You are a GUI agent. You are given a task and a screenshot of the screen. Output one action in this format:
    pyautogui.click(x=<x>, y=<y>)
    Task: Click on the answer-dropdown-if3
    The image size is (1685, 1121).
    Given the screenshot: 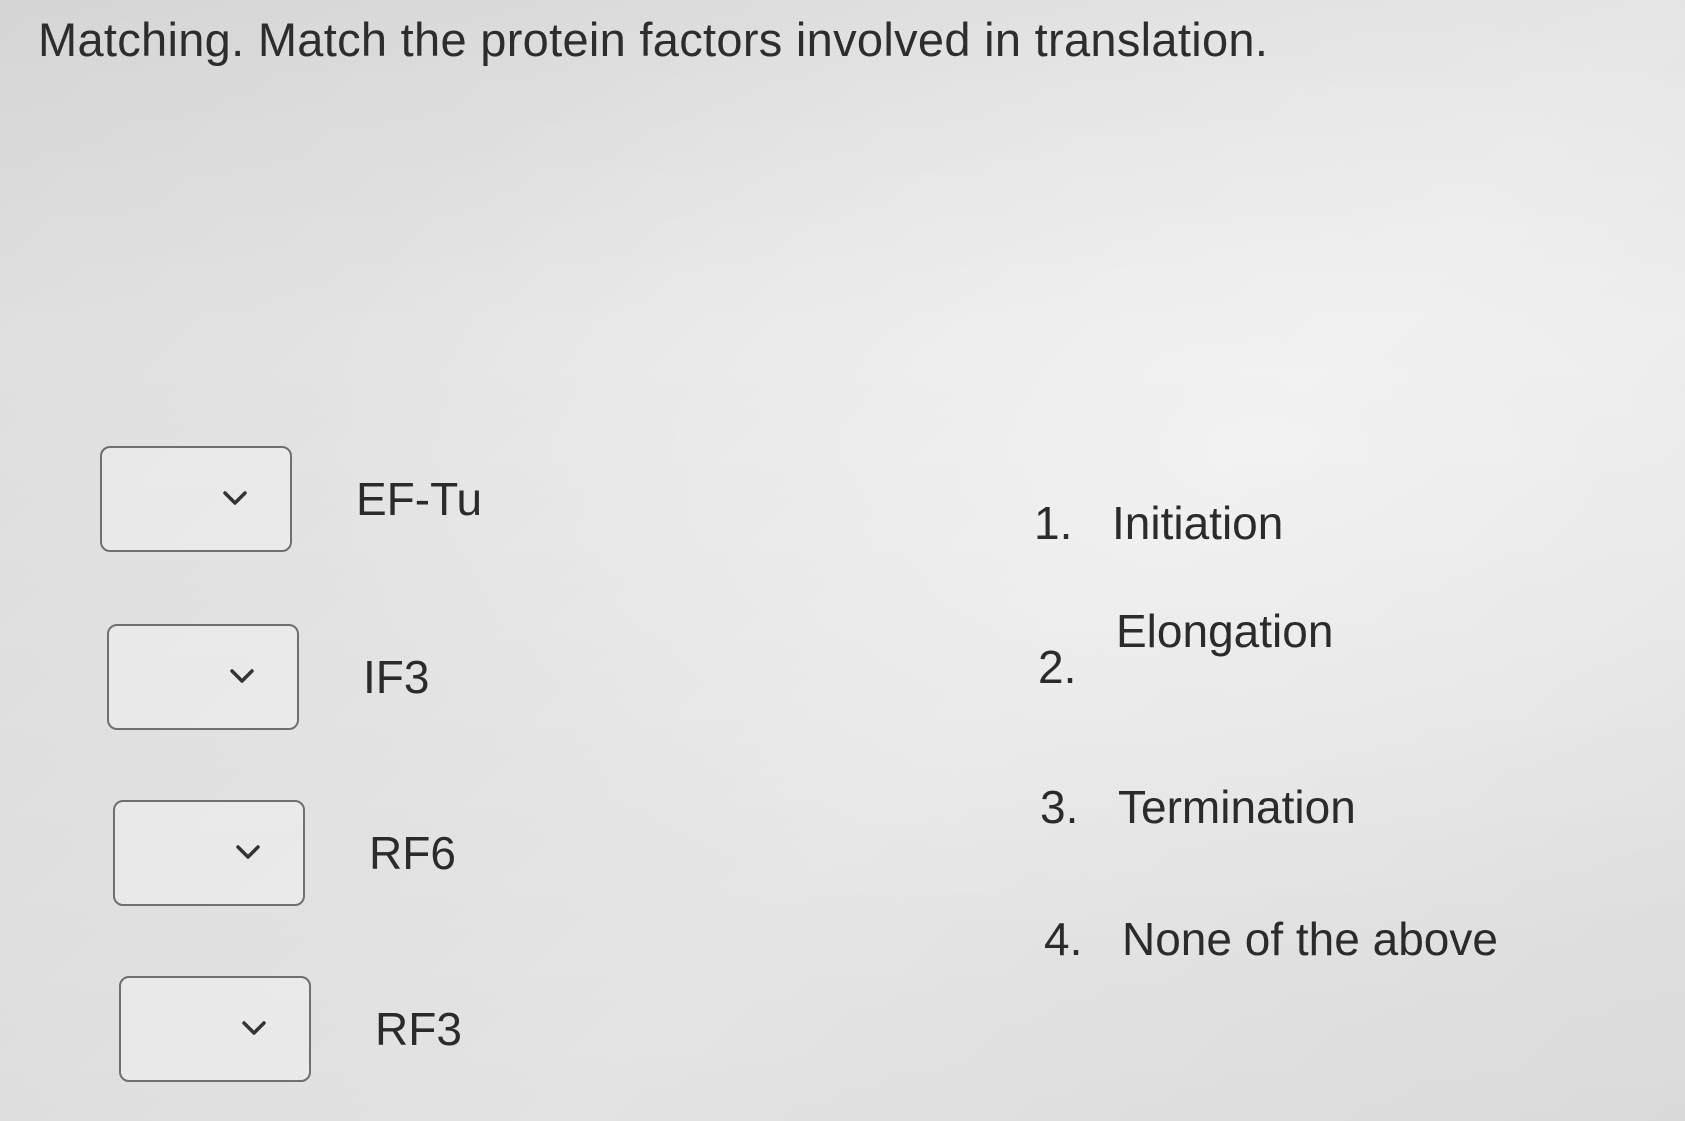 What is the action you would take?
    pyautogui.click(x=203, y=677)
    